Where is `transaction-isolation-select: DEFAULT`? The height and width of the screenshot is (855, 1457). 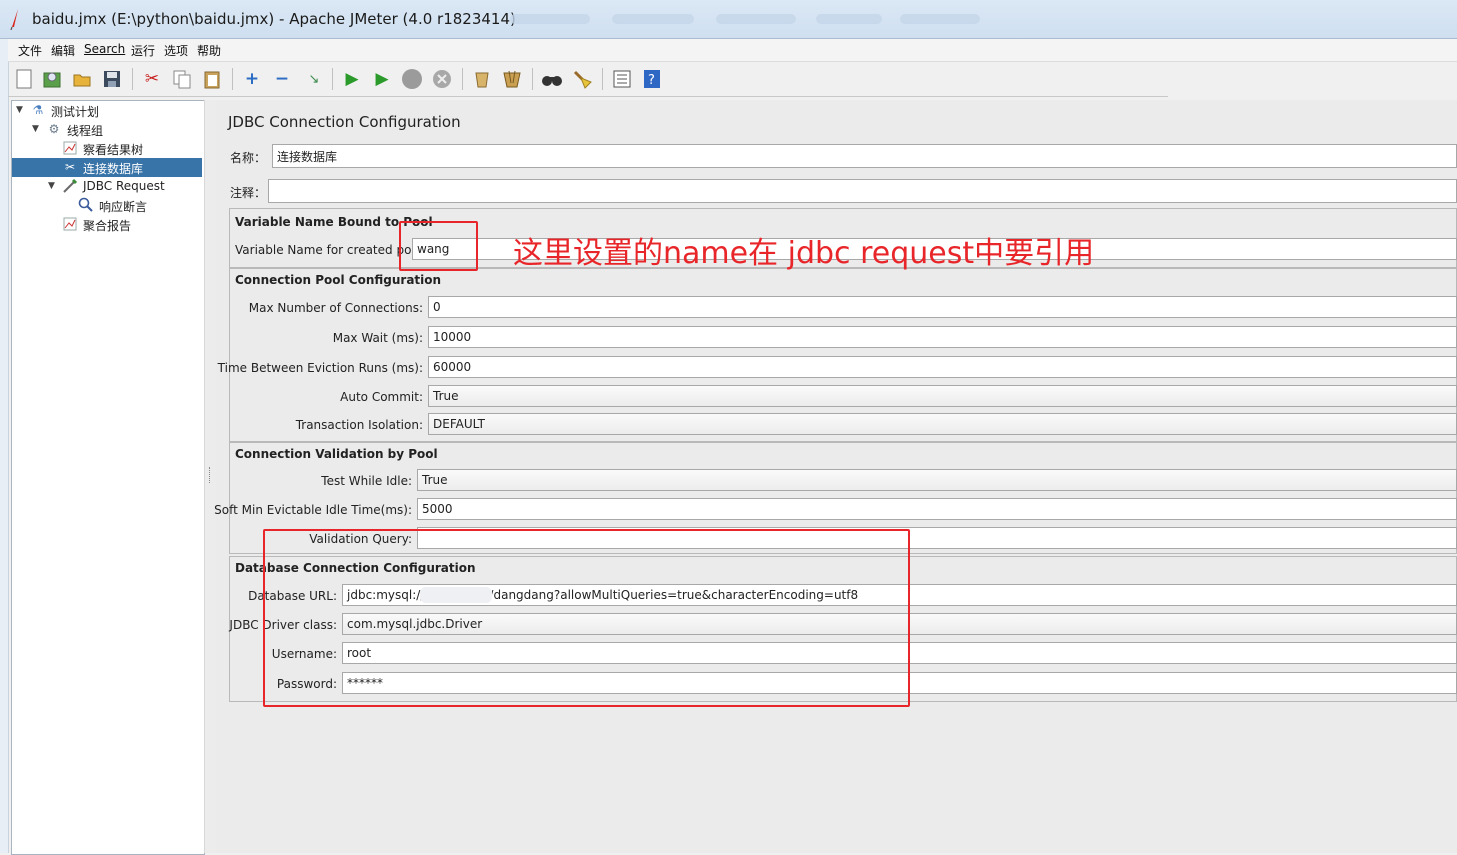 transaction-isolation-select: DEFAULT is located at coordinates (942, 424).